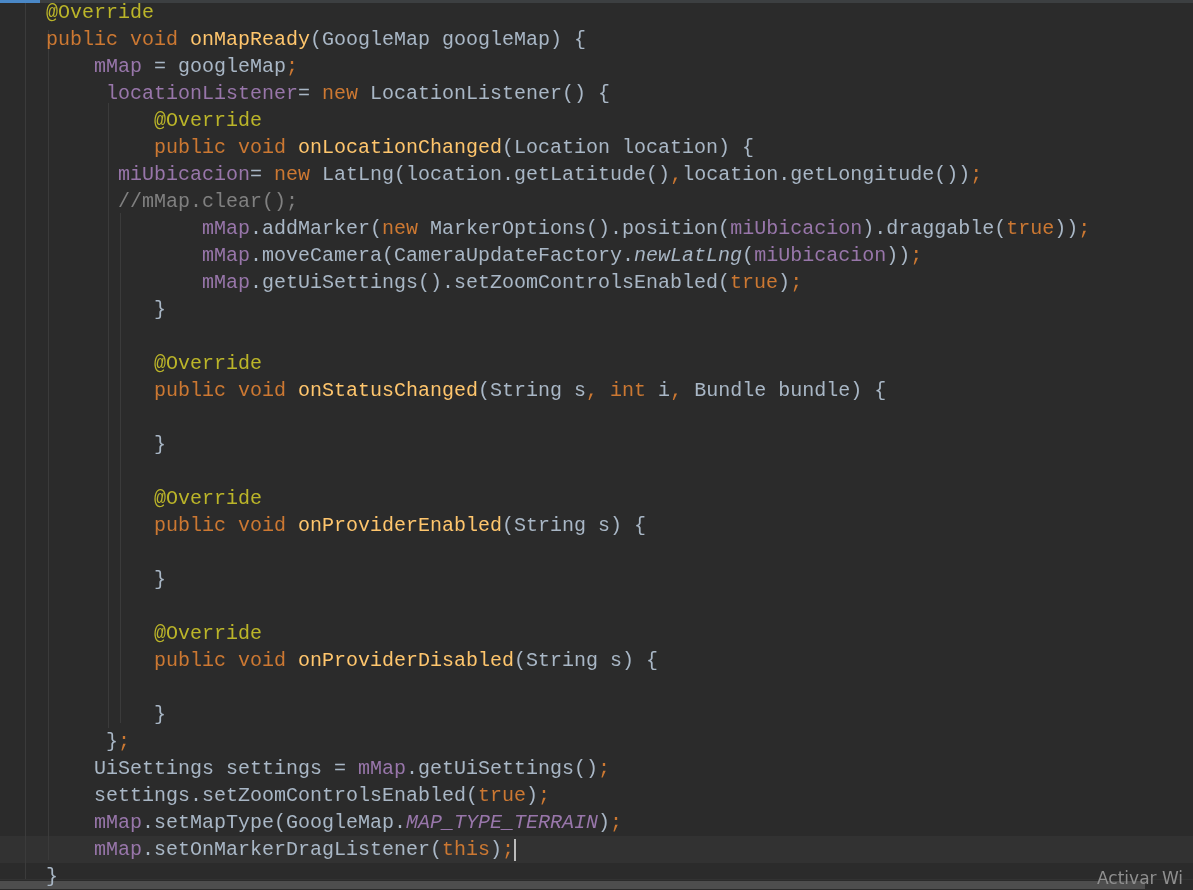  What do you see at coordinates (304, 849) in the screenshot?
I see `code-line: mMap.setOnMarkerDragListener(this);` at bounding box center [304, 849].